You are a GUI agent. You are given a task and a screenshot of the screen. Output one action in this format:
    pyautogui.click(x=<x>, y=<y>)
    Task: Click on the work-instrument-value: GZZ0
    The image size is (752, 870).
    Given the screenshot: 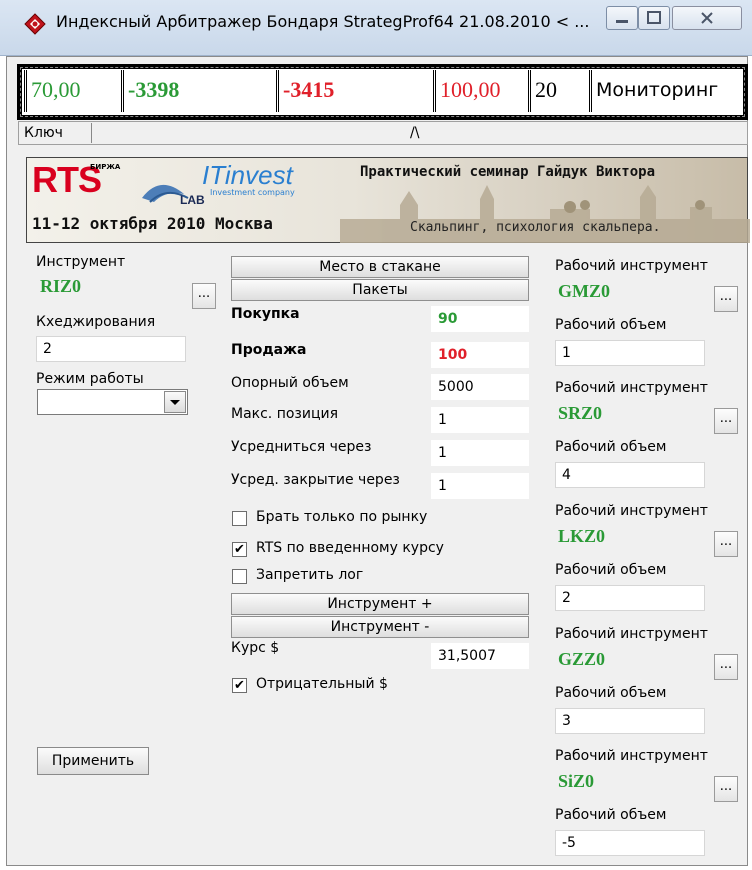 What is the action you would take?
    pyautogui.click(x=582, y=659)
    